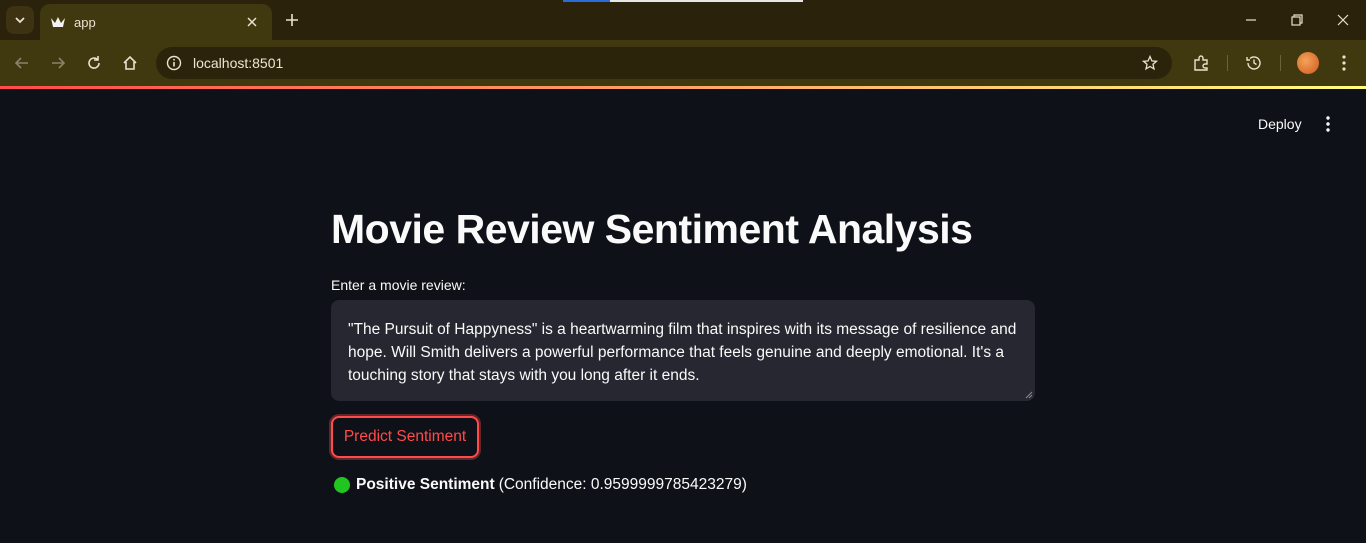 This screenshot has width=1366, height=543. I want to click on browser-tab: app, so click(156, 22).